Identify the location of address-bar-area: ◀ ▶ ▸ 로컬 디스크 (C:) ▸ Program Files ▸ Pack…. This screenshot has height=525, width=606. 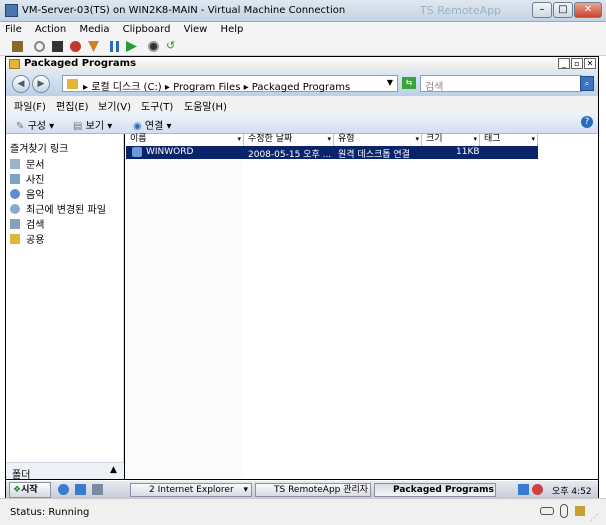
(302, 83).